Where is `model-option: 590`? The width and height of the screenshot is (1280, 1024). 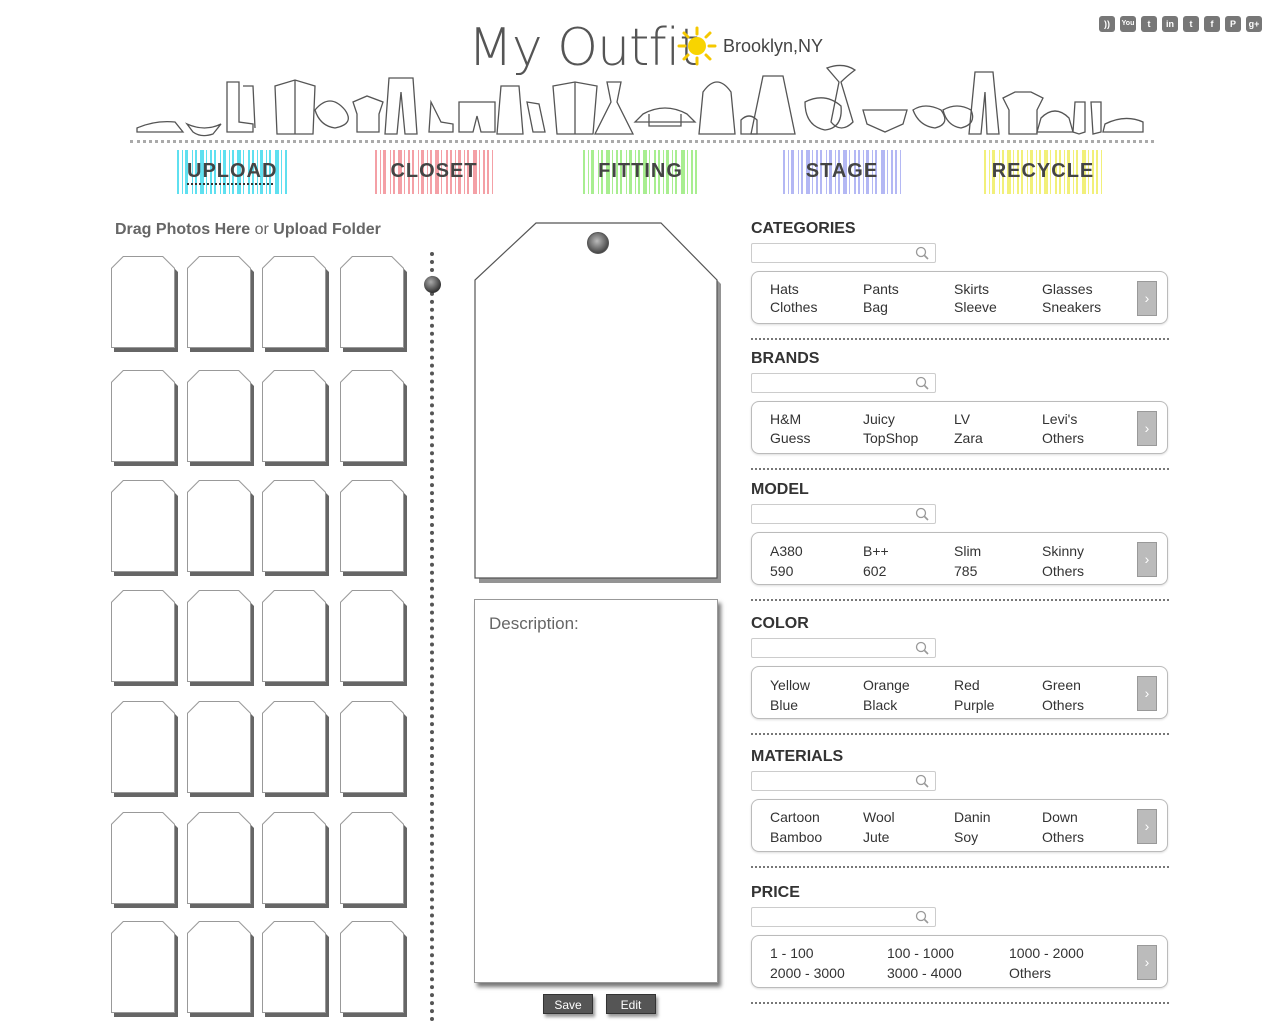 model-option: 590 is located at coordinates (781, 571).